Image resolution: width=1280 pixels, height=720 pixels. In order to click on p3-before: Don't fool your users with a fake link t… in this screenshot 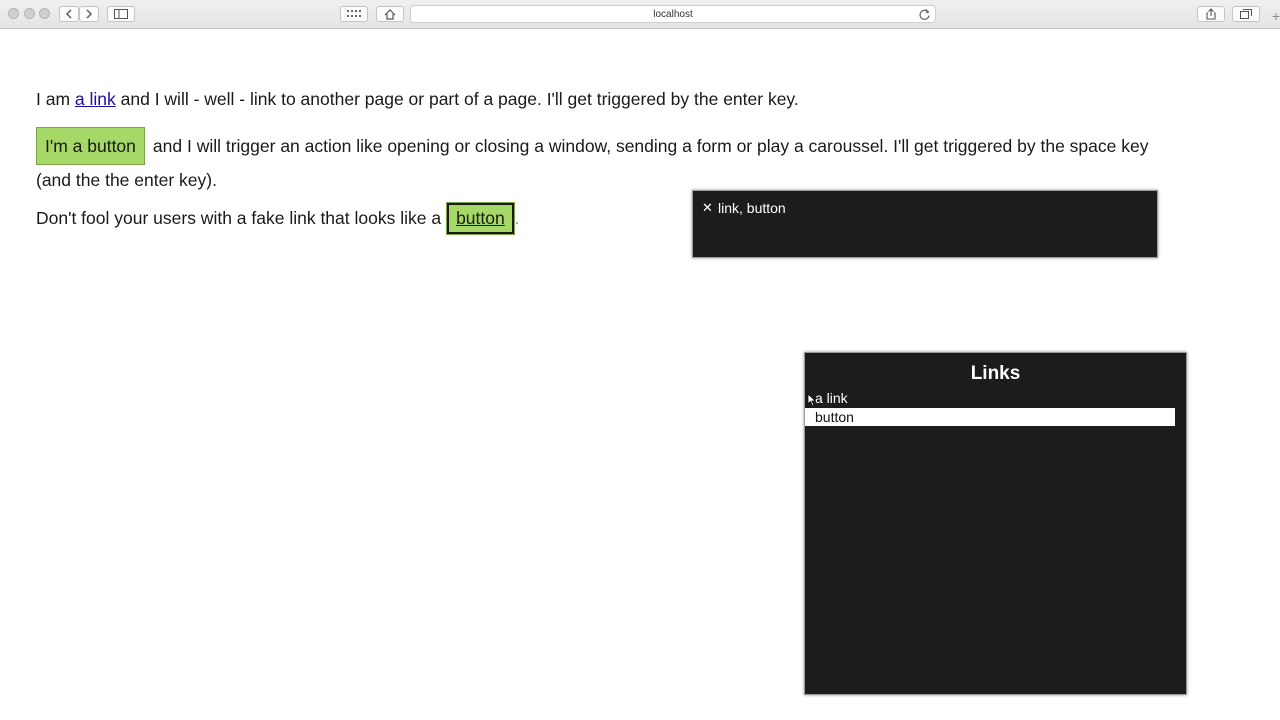, I will do `click(239, 218)`.